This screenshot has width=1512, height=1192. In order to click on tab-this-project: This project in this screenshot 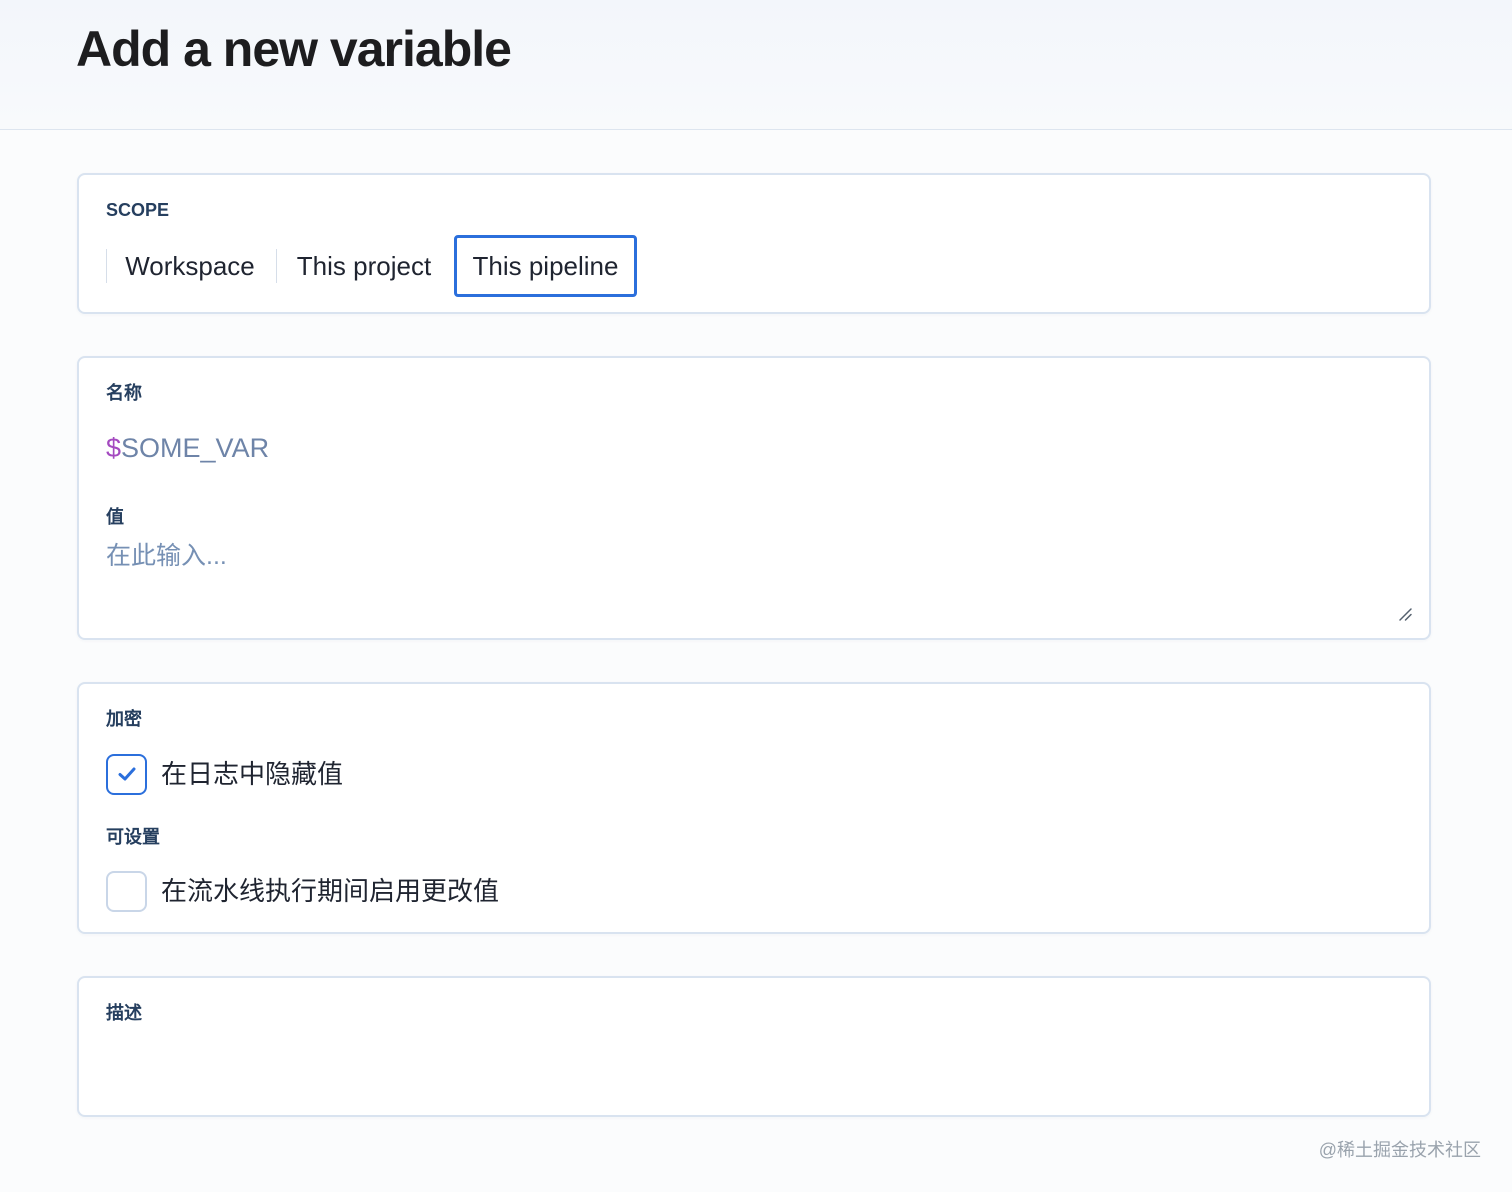, I will do `click(364, 266)`.